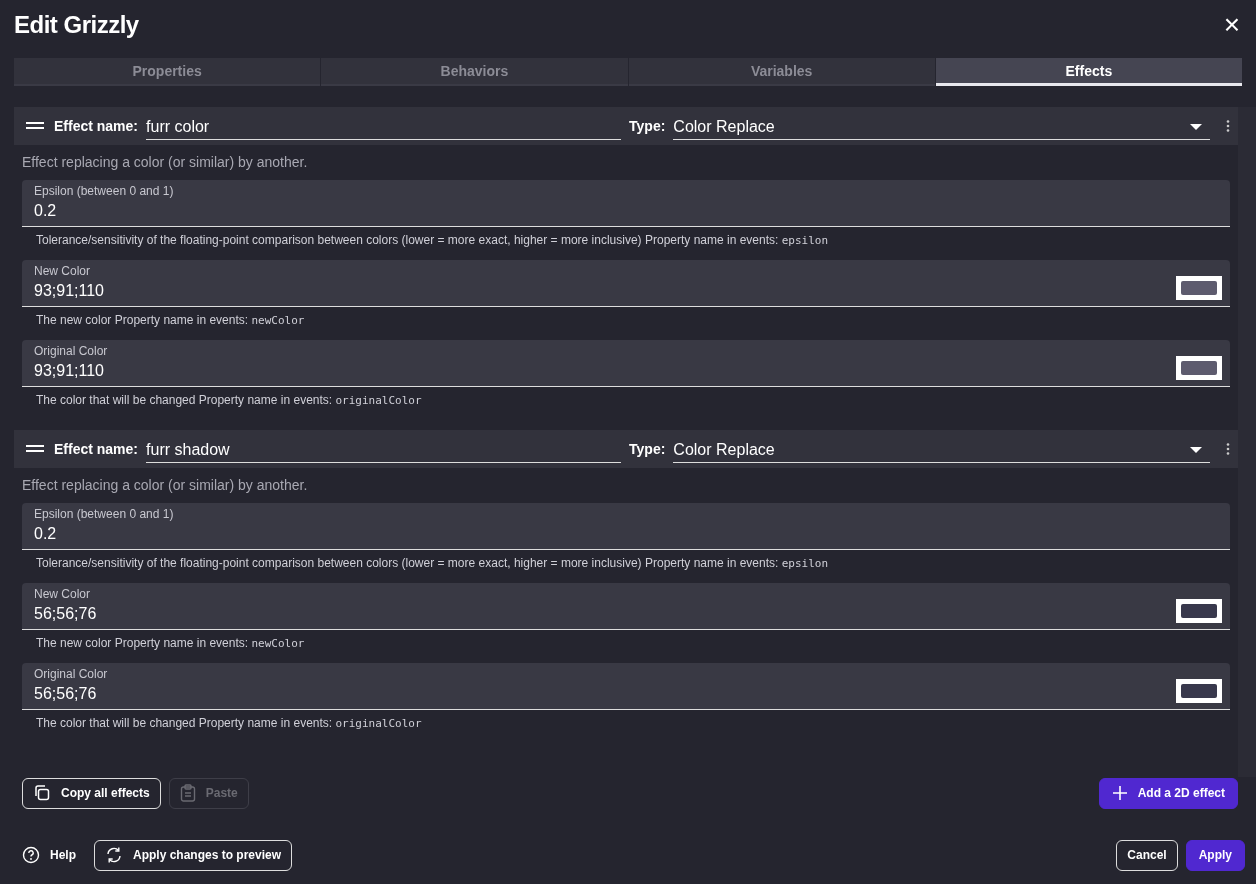  I want to click on effect-name-field: furr shadow, so click(384, 449).